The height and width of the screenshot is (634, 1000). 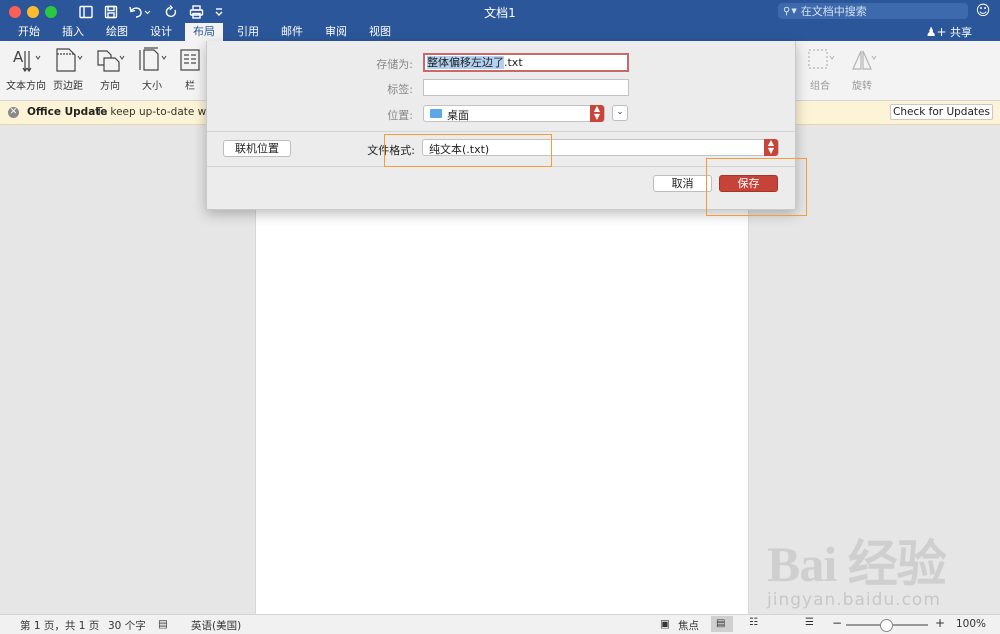 I want to click on size-button: 大小, so click(x=152, y=69).